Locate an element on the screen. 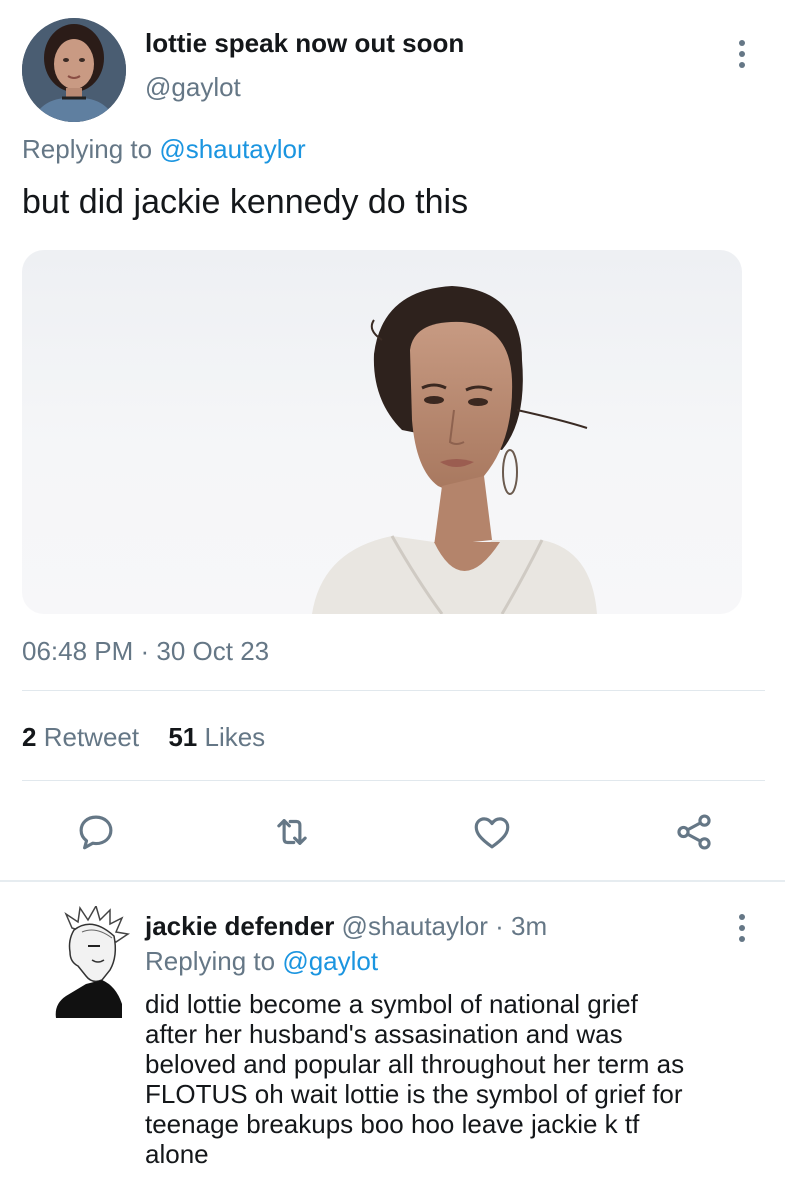  like-button is located at coordinates (492, 832).